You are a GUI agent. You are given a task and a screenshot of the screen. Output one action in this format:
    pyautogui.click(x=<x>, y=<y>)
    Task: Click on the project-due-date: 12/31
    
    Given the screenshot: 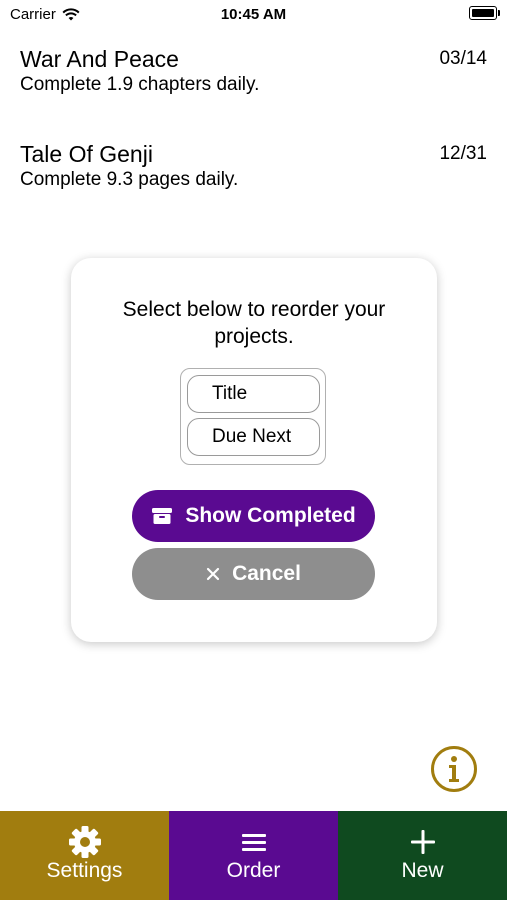 What is the action you would take?
    pyautogui.click(x=463, y=153)
    